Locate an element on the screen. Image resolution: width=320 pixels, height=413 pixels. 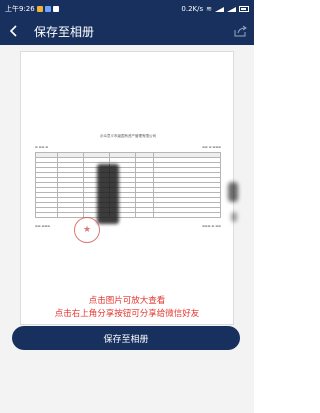
message-icon is located at coordinates (47, 8).